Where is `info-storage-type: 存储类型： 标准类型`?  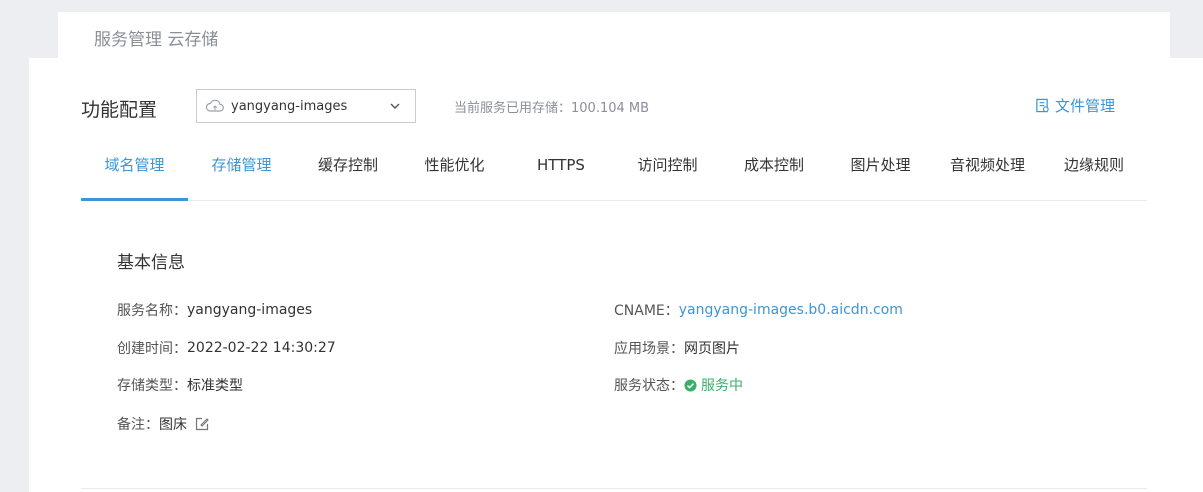 info-storage-type: 存储类型： 标准类型 is located at coordinates (180, 385).